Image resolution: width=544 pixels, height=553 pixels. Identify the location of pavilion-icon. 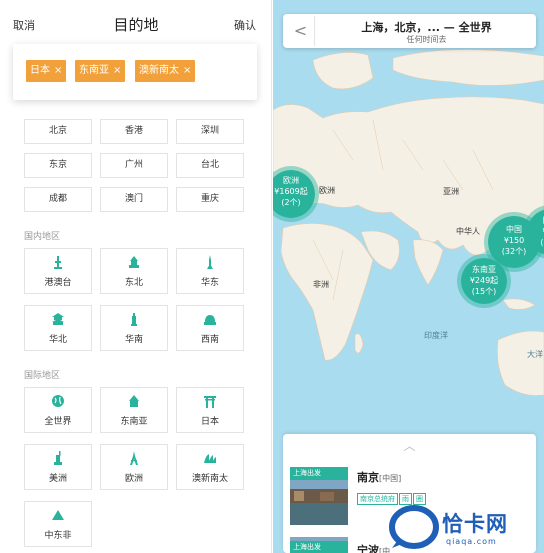
(58, 322).